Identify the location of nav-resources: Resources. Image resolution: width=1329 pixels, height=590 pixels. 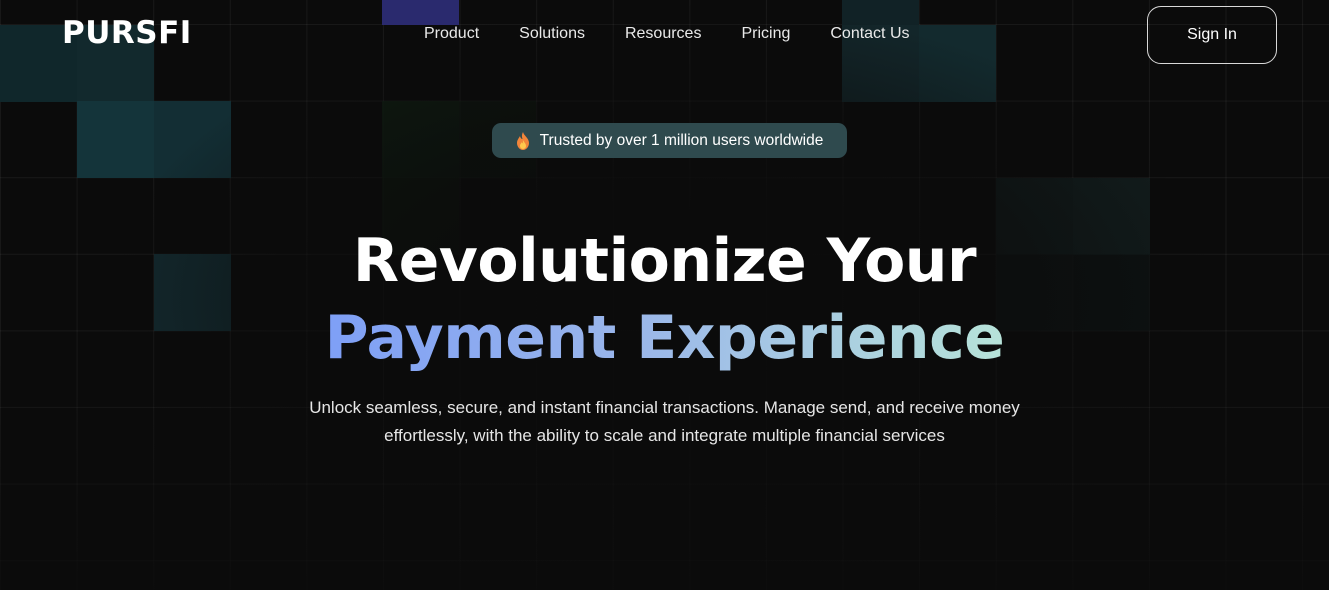
(663, 34).